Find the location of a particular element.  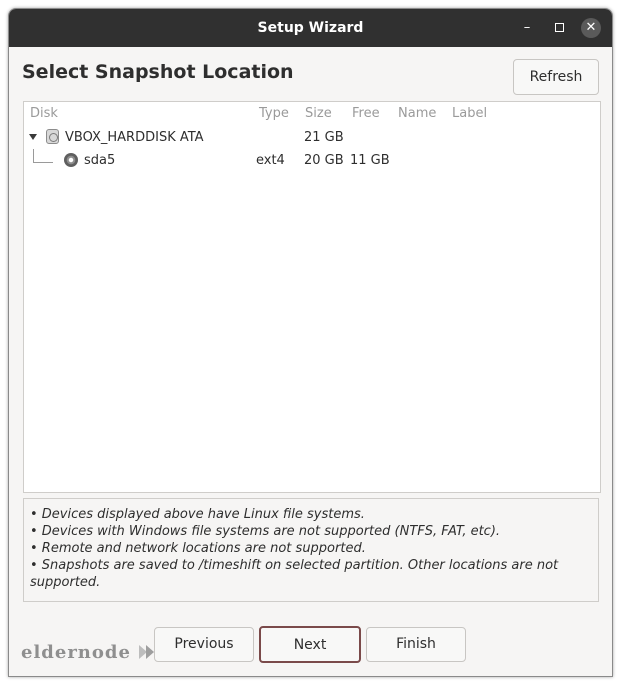

tree-connector-branch is located at coordinates (43, 162).